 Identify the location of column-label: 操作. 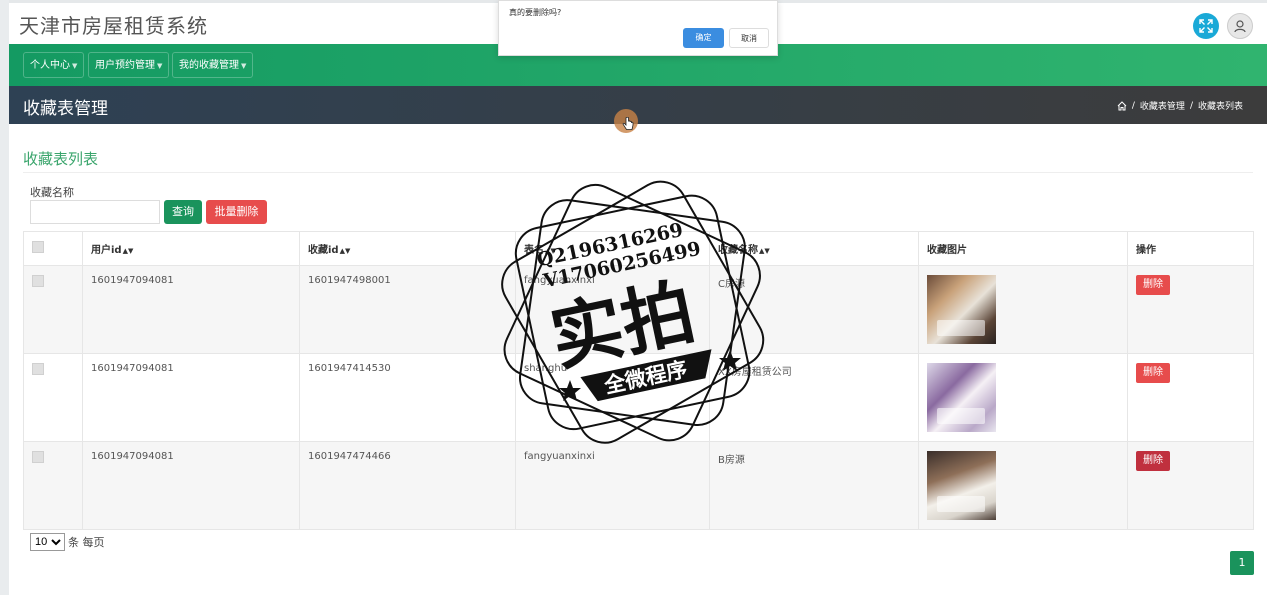
(1146, 250).